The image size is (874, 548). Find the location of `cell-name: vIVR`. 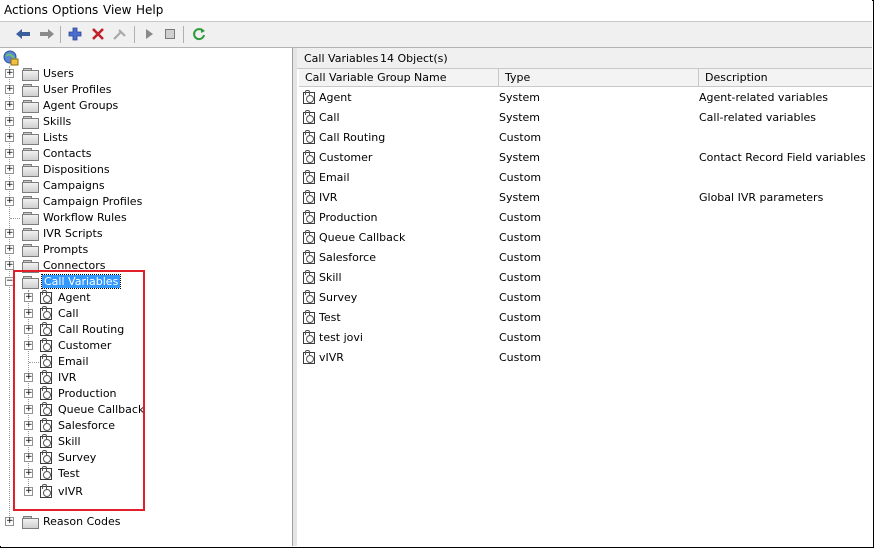

cell-name: vIVR is located at coordinates (331, 357).